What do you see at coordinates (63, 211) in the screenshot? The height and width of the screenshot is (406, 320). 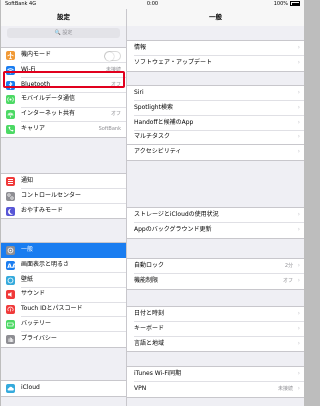 I see `sidebar-item: おやすみモード` at bounding box center [63, 211].